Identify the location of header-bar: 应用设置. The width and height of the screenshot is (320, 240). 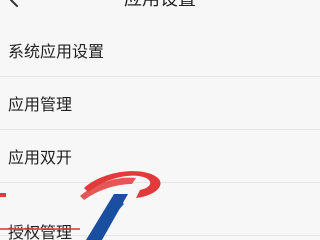
(160, 11).